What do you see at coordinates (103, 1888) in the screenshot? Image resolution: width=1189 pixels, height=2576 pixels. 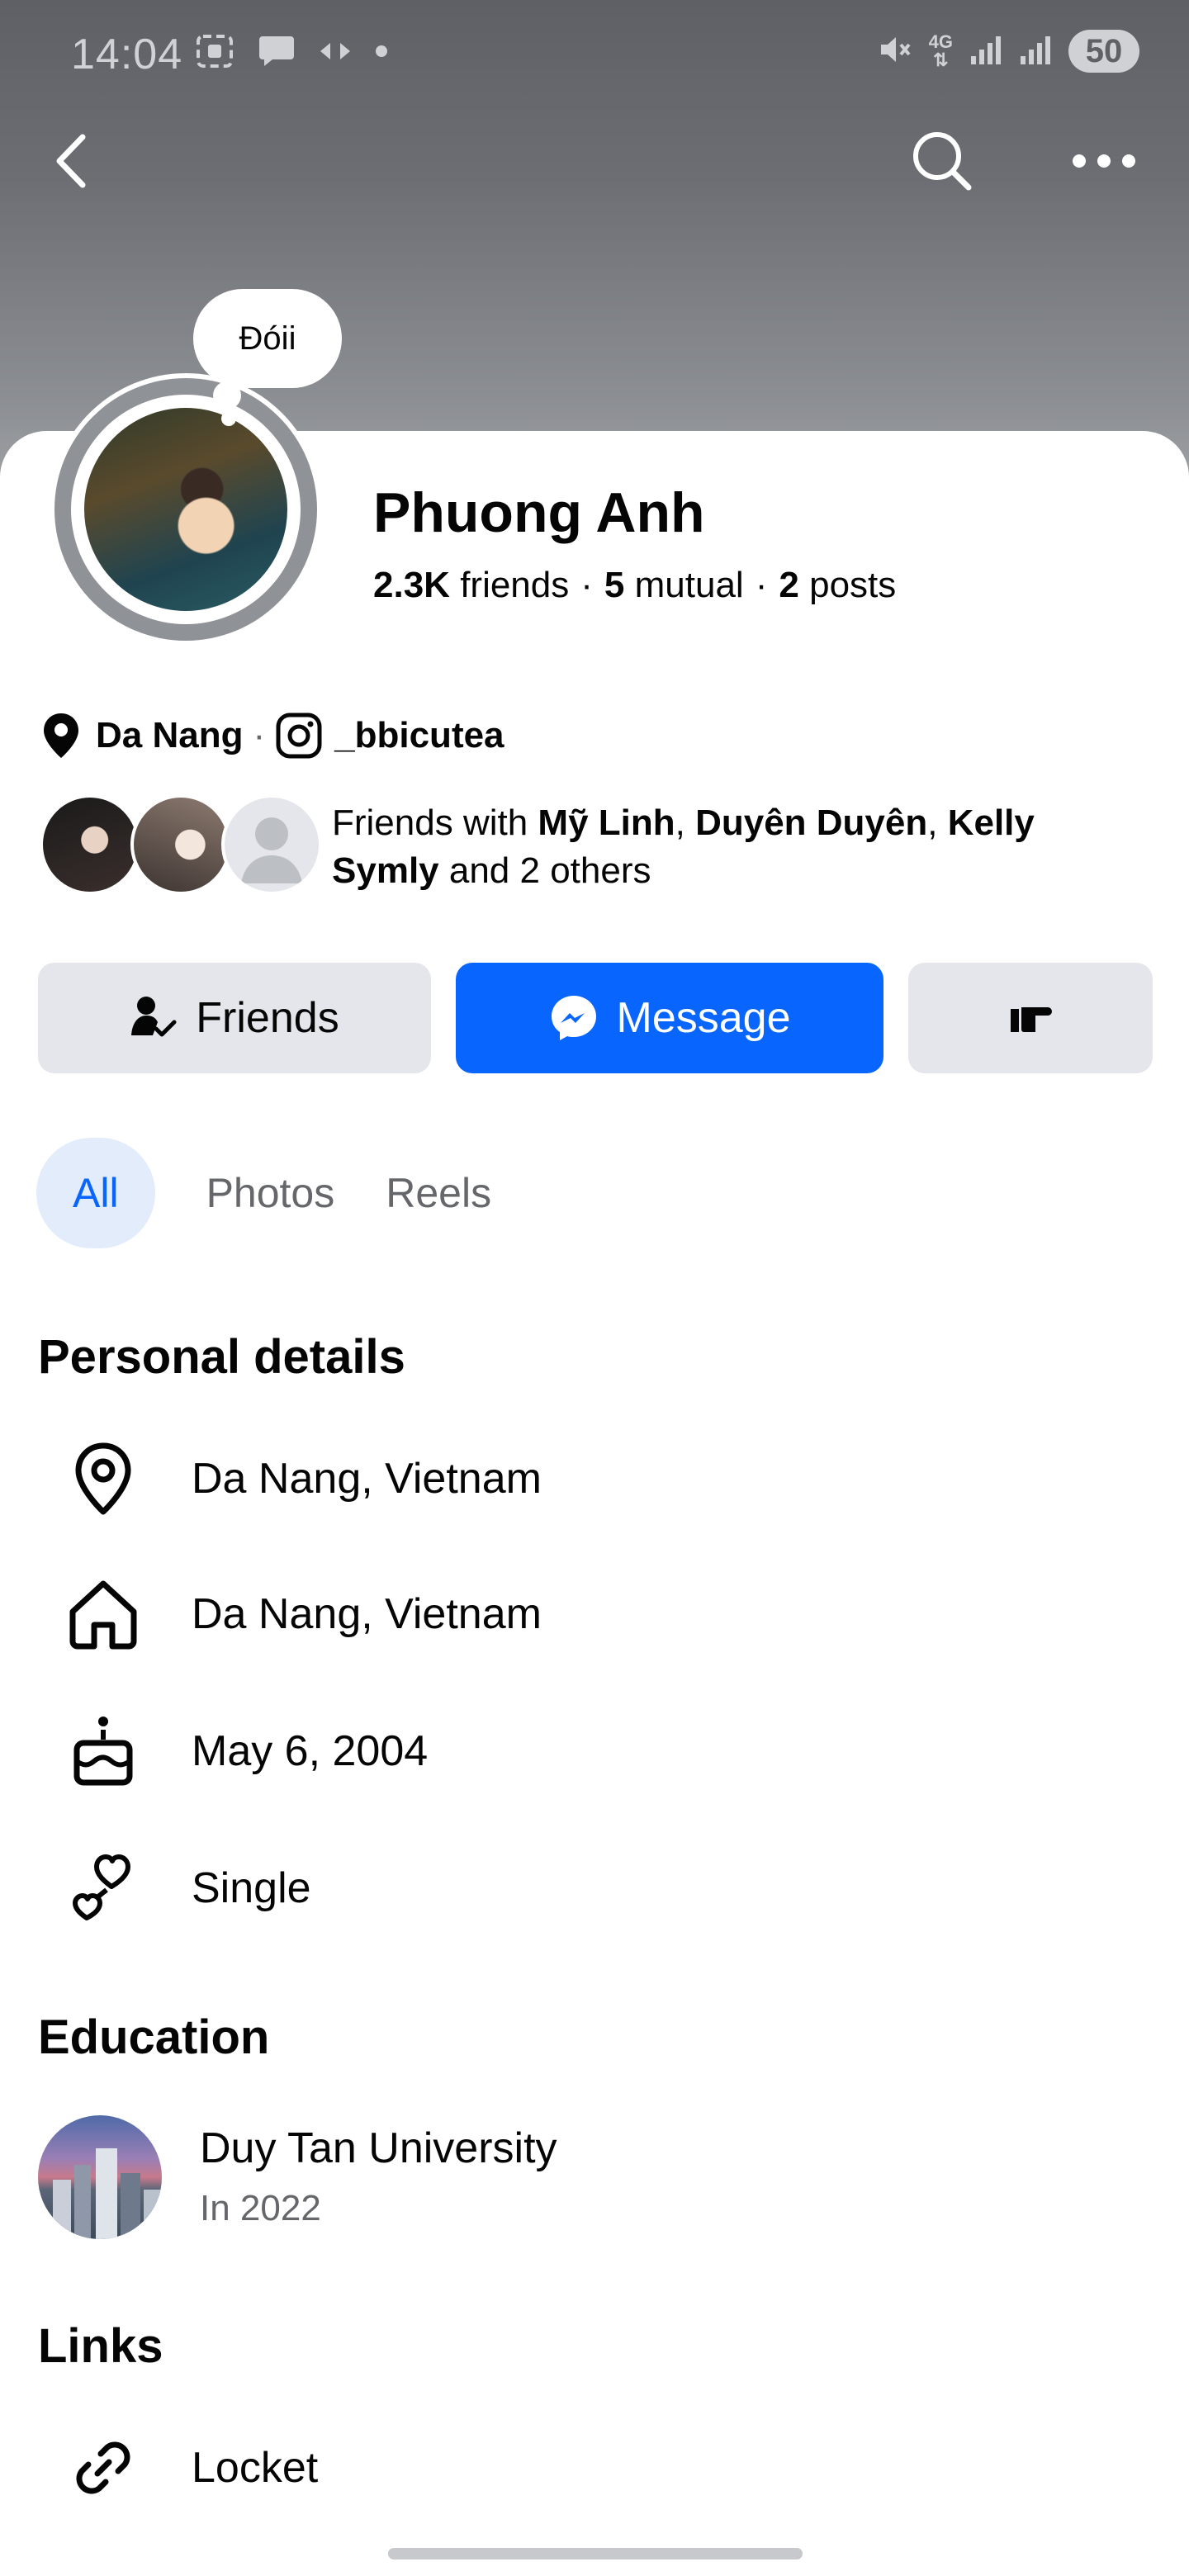 I see `relationship-hearts-icon` at bounding box center [103, 1888].